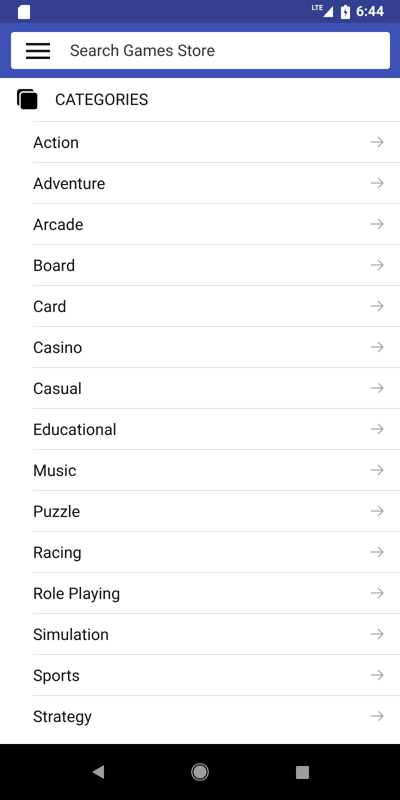 The height and width of the screenshot is (800, 400). I want to click on menu-icon, so click(38, 51).